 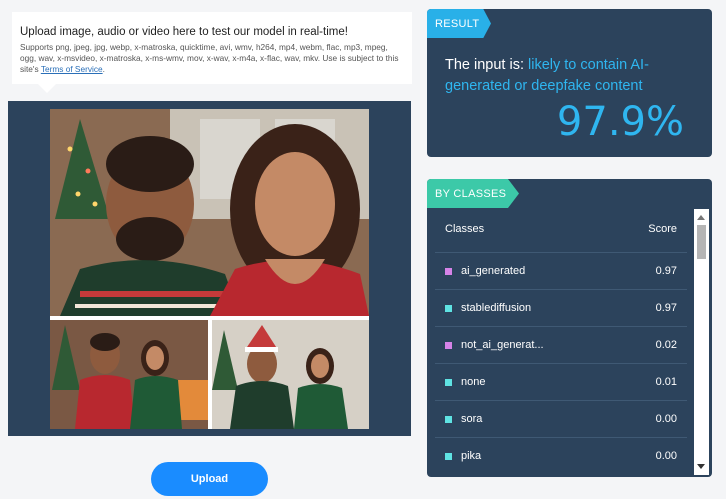 I want to click on classes-scrollbar, so click(x=701, y=342).